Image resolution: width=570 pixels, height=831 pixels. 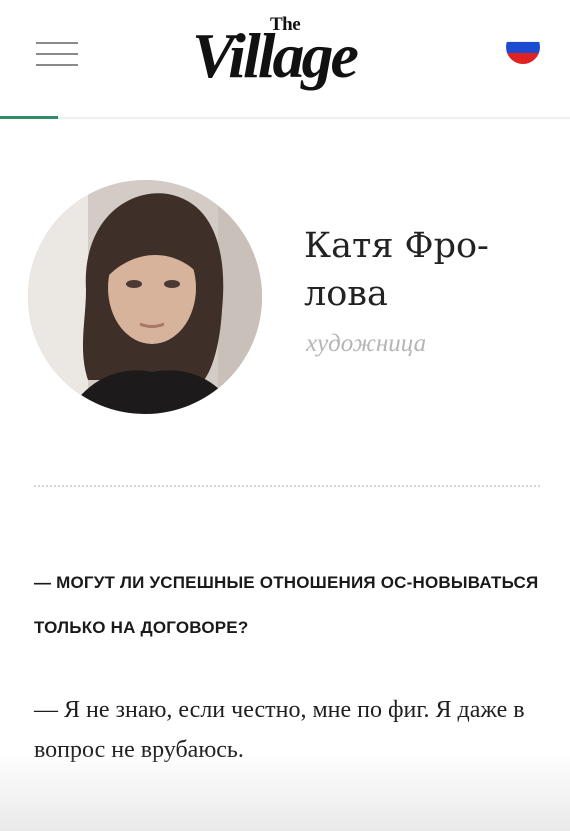 I want to click on author-portrait-image, so click(x=145, y=297).